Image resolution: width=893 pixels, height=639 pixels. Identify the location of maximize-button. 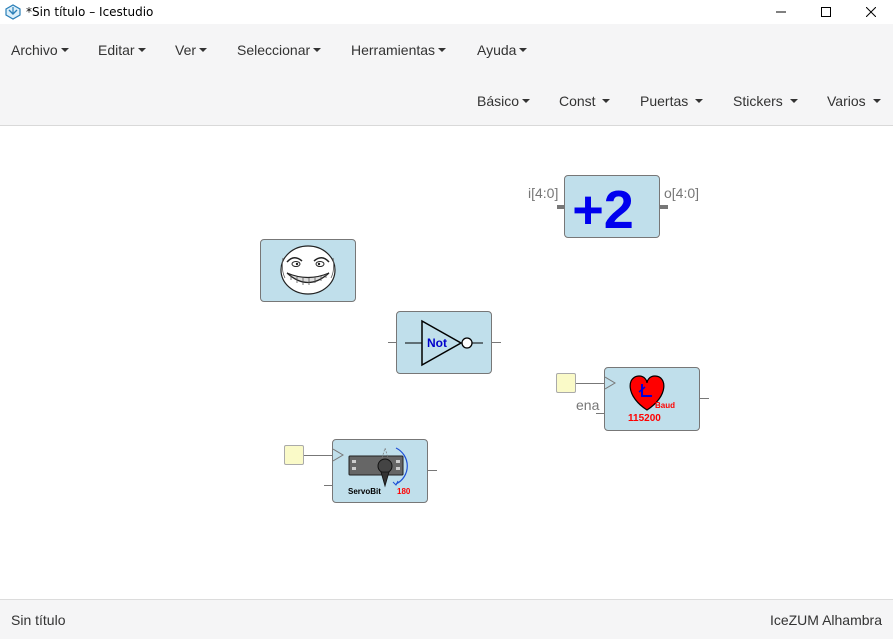
(825, 12).